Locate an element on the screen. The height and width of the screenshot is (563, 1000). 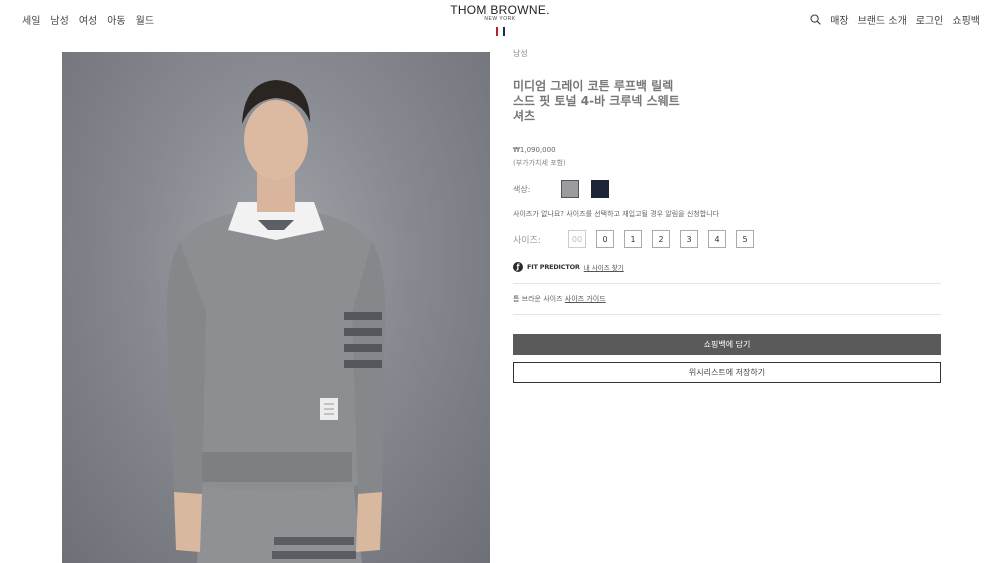
fit-predictor: ƒ FIT PREDICTOR 내 사이즈 찾기 is located at coordinates (727, 267).